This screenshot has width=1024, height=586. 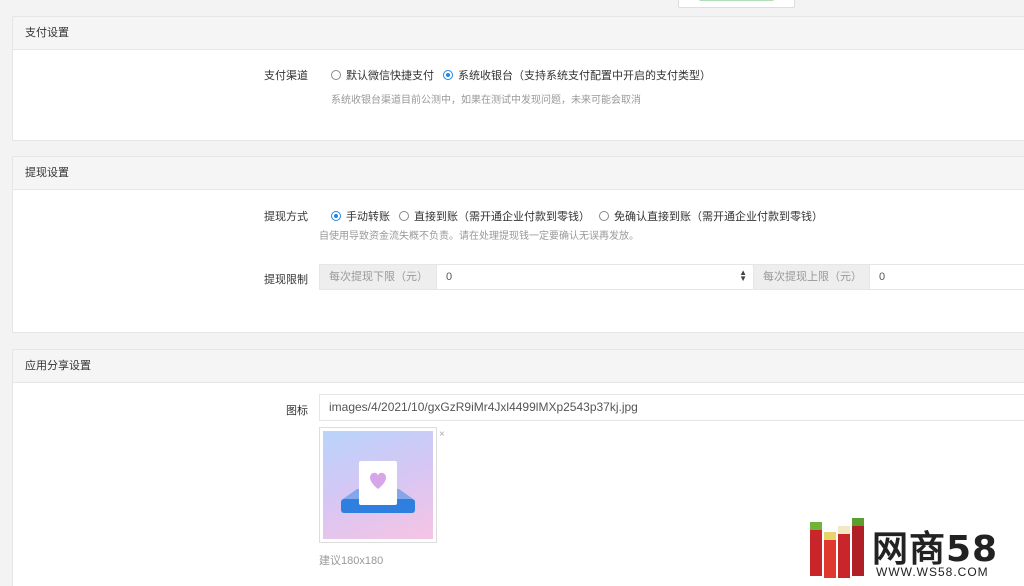 What do you see at coordinates (286, 76) in the screenshot?
I see `payment-channel-label: 支付渠道` at bounding box center [286, 76].